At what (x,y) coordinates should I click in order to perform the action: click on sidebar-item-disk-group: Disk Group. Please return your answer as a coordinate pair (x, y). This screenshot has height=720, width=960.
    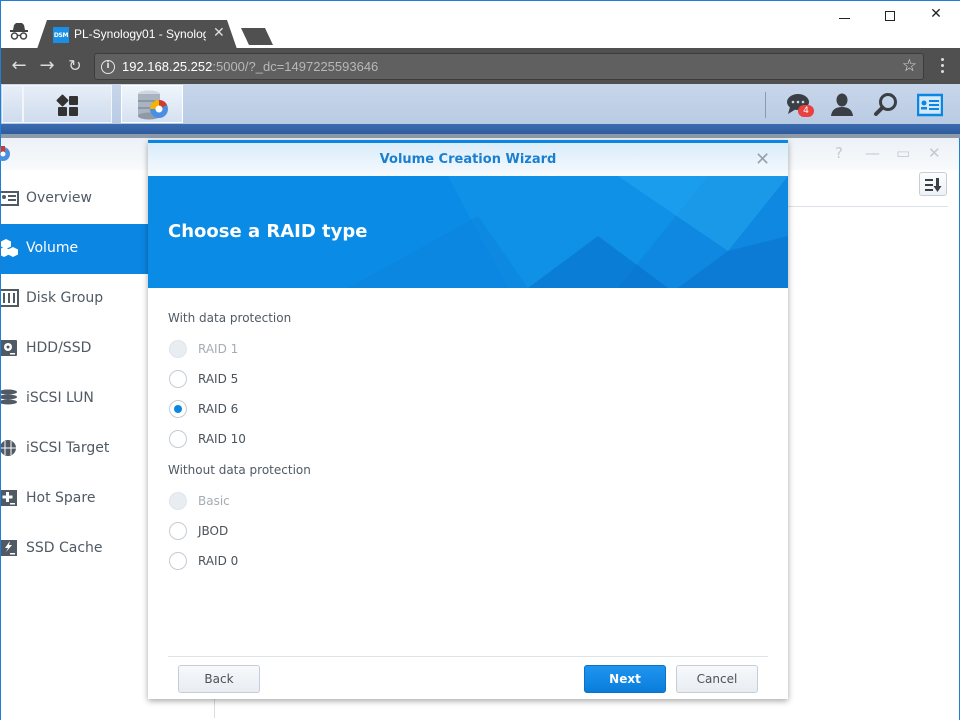
    Looking at the image, I should click on (74, 299).